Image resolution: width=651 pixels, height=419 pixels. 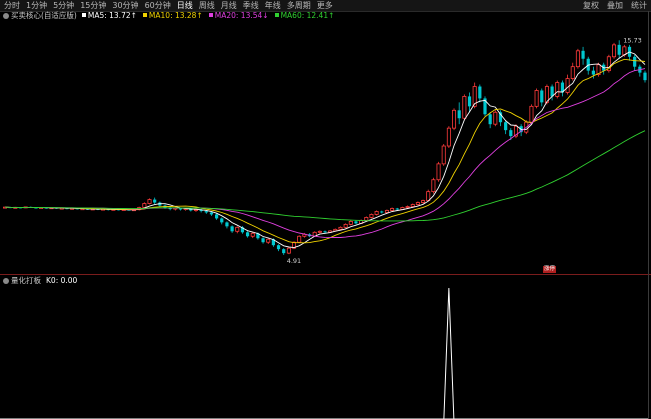 I want to click on timeframe-tab: 多周期, so click(x=299, y=5).